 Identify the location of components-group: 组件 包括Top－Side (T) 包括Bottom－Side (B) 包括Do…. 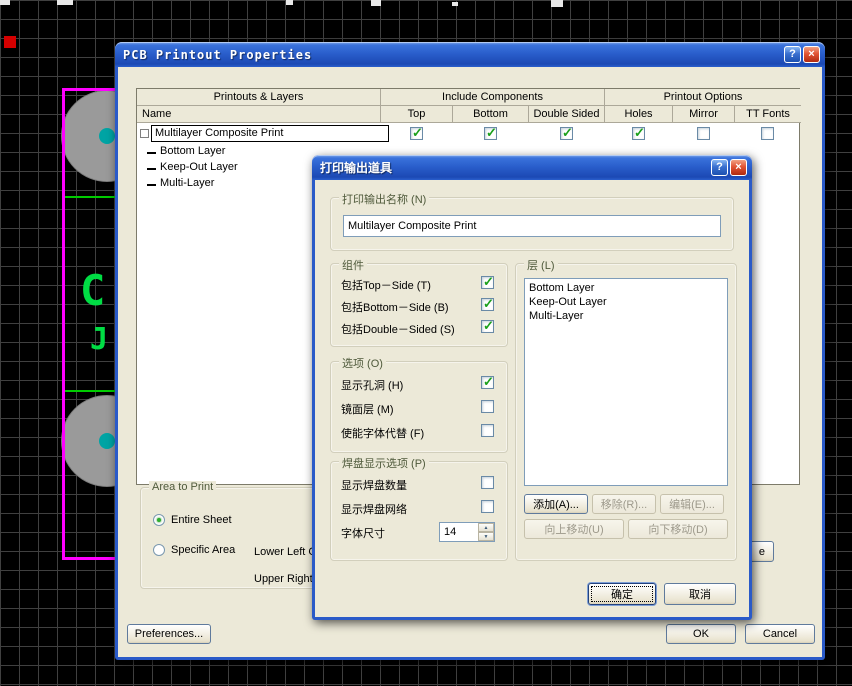
(419, 302).